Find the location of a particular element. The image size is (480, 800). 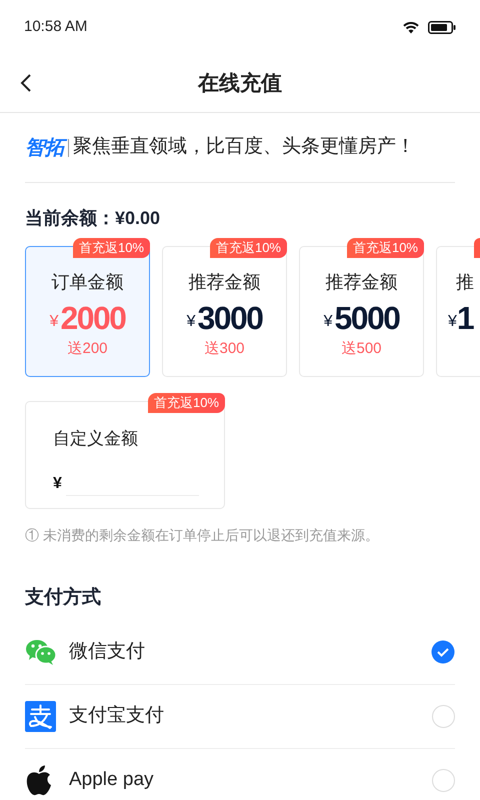

slogan: 聚焦垂直领域，比百度、头条更懂房产！ is located at coordinates (244, 147).